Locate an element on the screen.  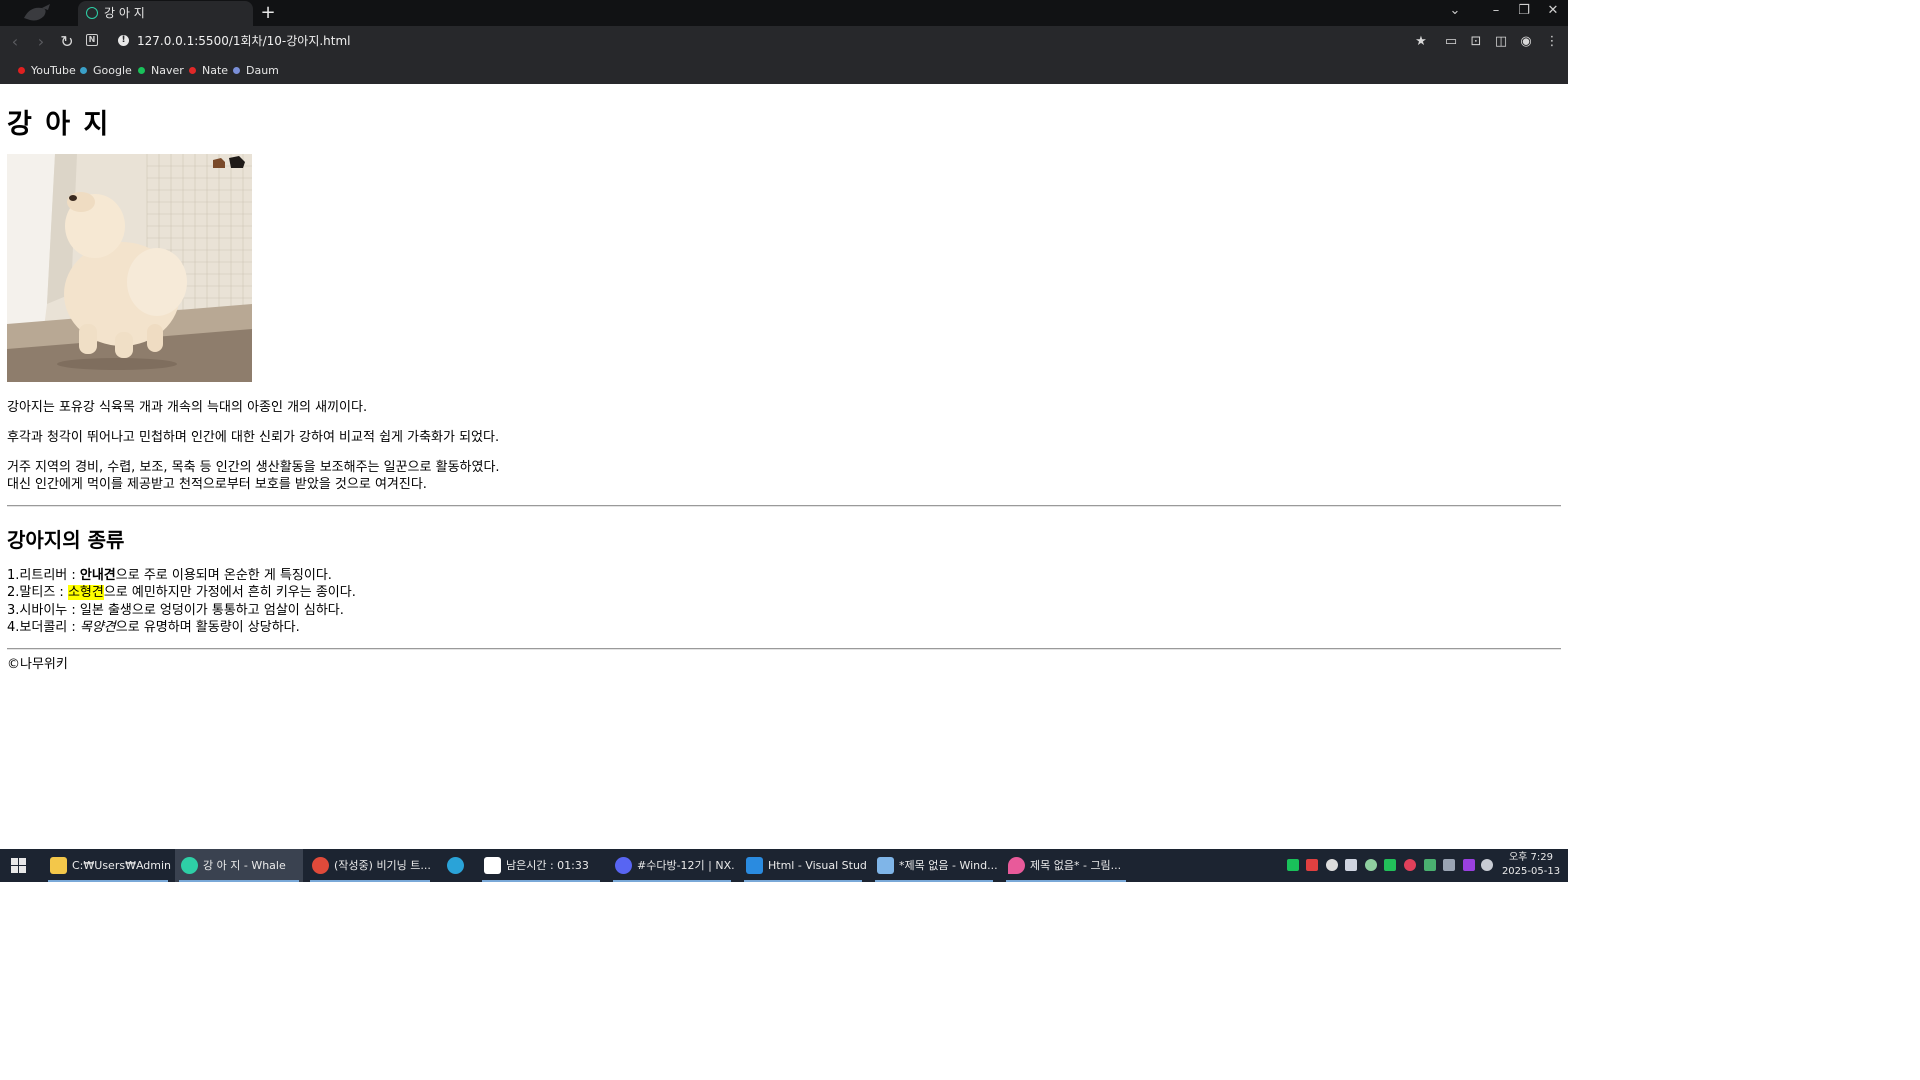
close-window-button: ✕ is located at coordinates (1553, 12).